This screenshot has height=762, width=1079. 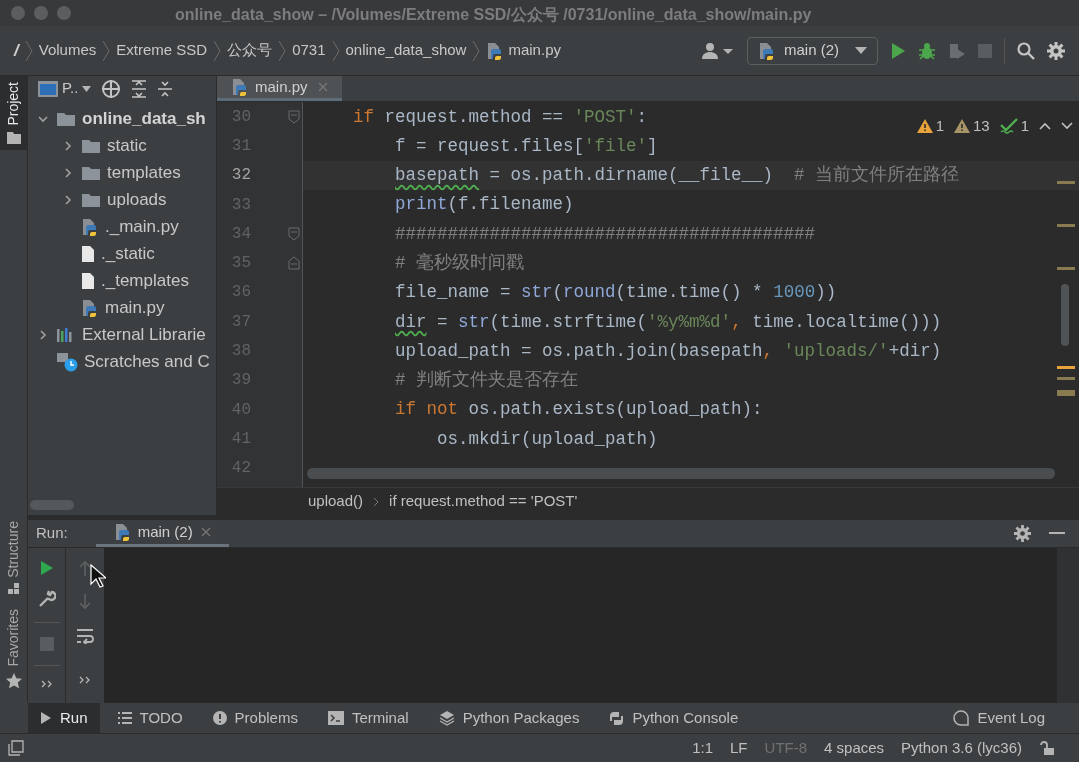 I want to click on horizontal-scrollbar, so click(x=681, y=473).